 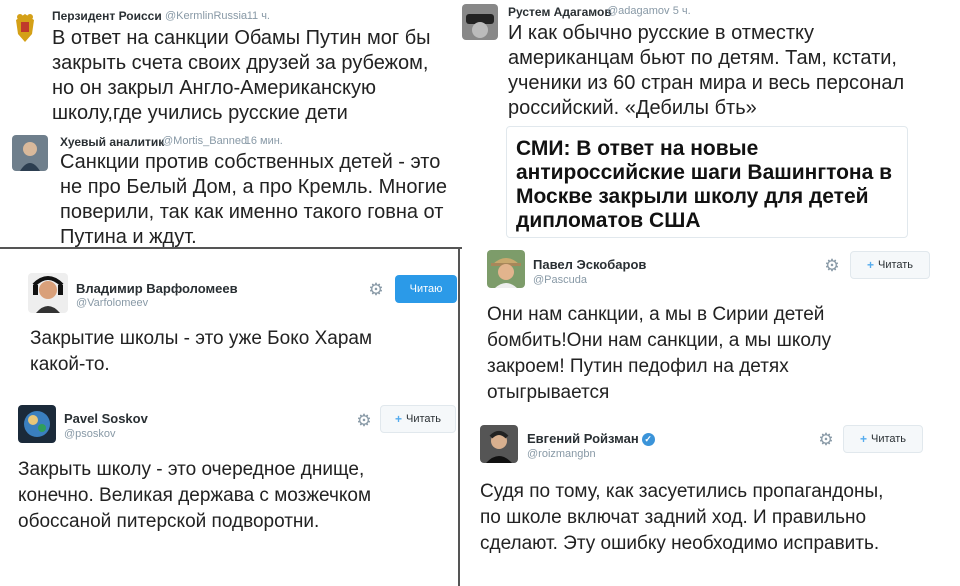 I want to click on author-handle: @KermlinRussia, so click(x=206, y=16).